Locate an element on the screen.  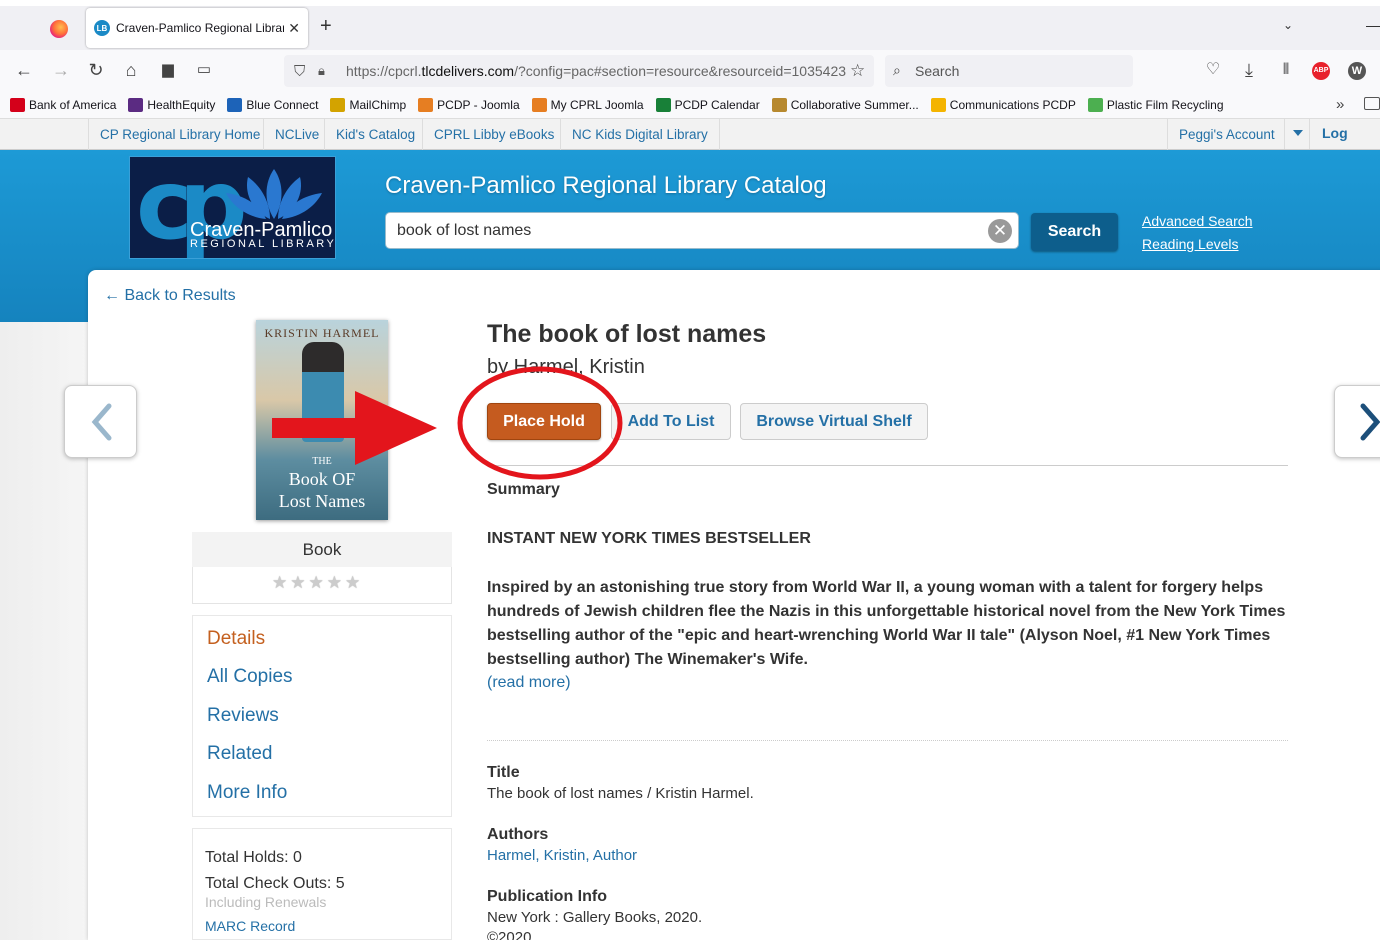
bookmarks-overflow-icon: » is located at coordinates (1340, 104).